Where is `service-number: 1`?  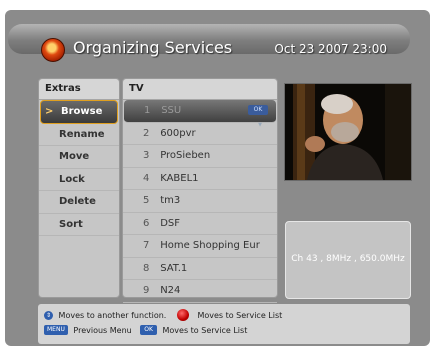
service-number: 1 is located at coordinates (147, 110).